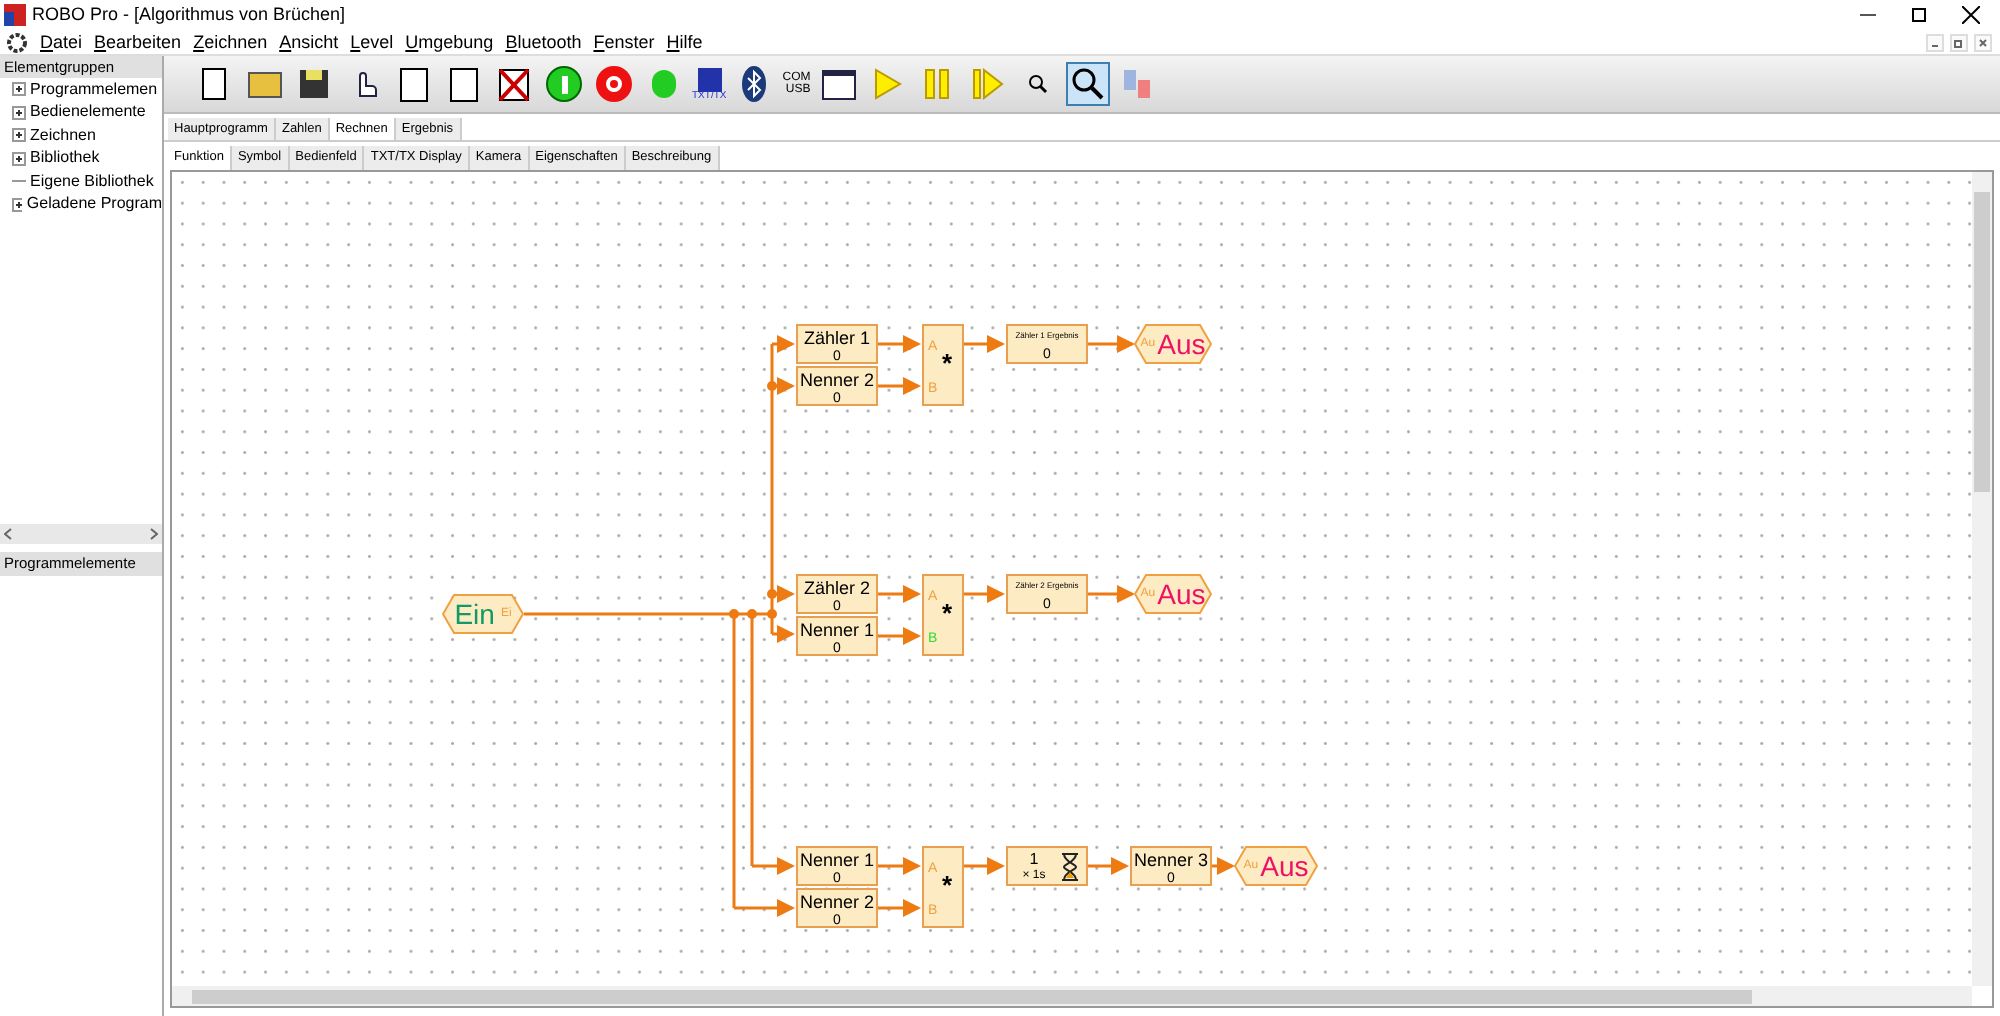  Describe the element at coordinates (65, 158) in the screenshot. I see `tree-item: Bibliothek` at that location.